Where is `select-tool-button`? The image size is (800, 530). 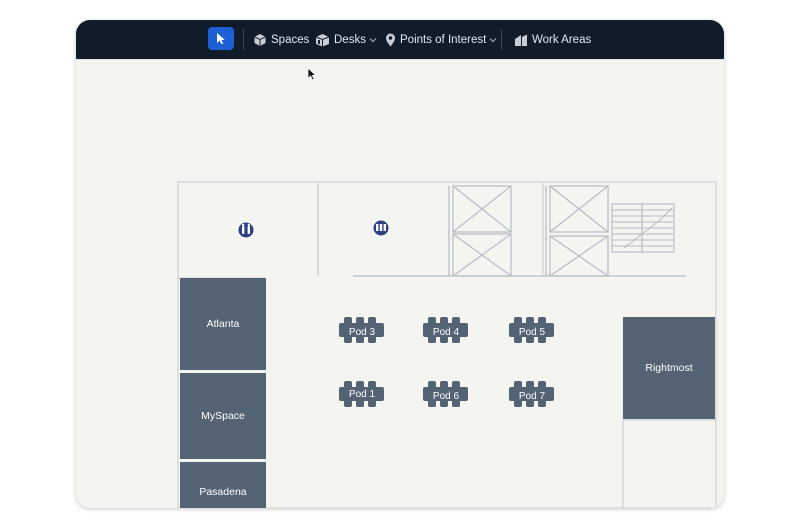 select-tool-button is located at coordinates (221, 38).